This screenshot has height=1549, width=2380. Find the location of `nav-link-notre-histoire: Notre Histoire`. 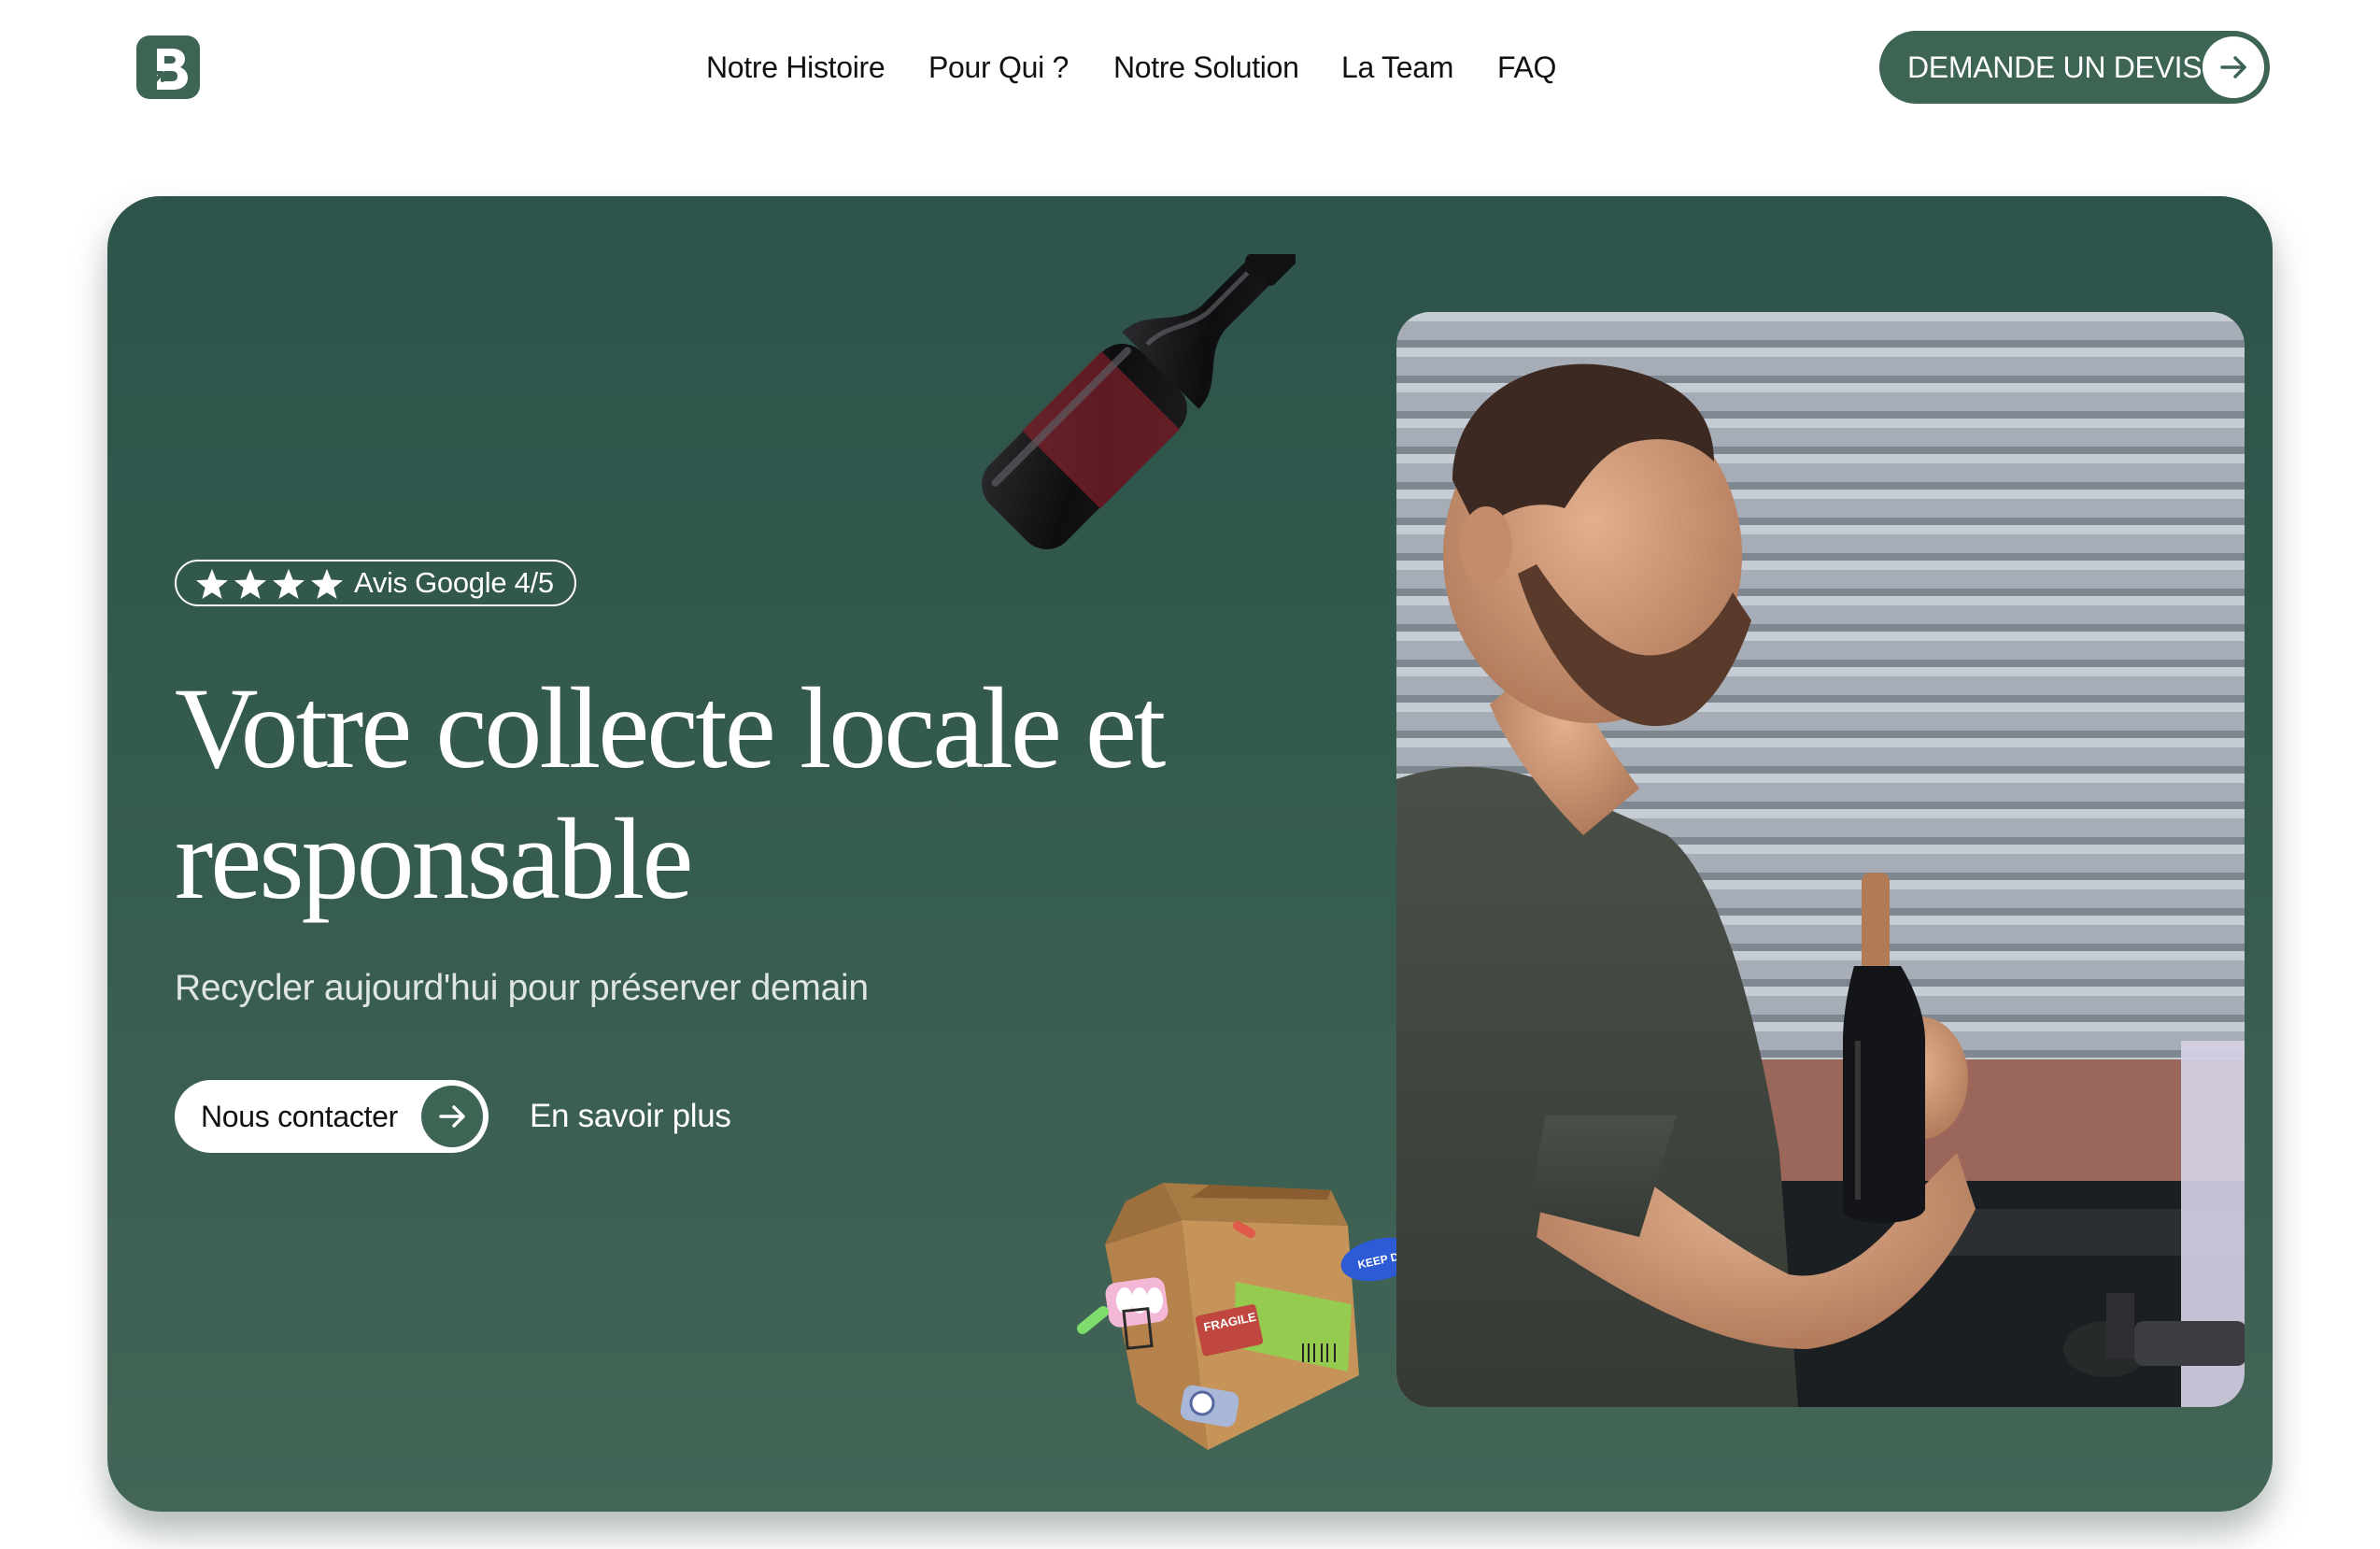

nav-link-notre-histoire: Notre Histoire is located at coordinates (795, 67).